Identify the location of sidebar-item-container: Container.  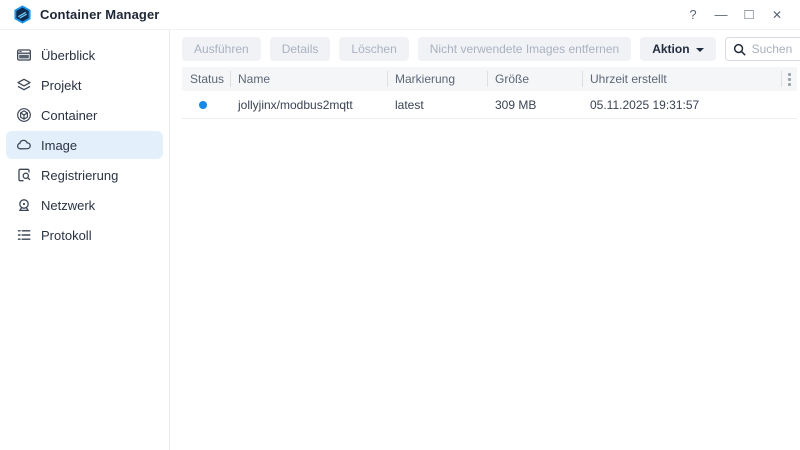
(84, 115).